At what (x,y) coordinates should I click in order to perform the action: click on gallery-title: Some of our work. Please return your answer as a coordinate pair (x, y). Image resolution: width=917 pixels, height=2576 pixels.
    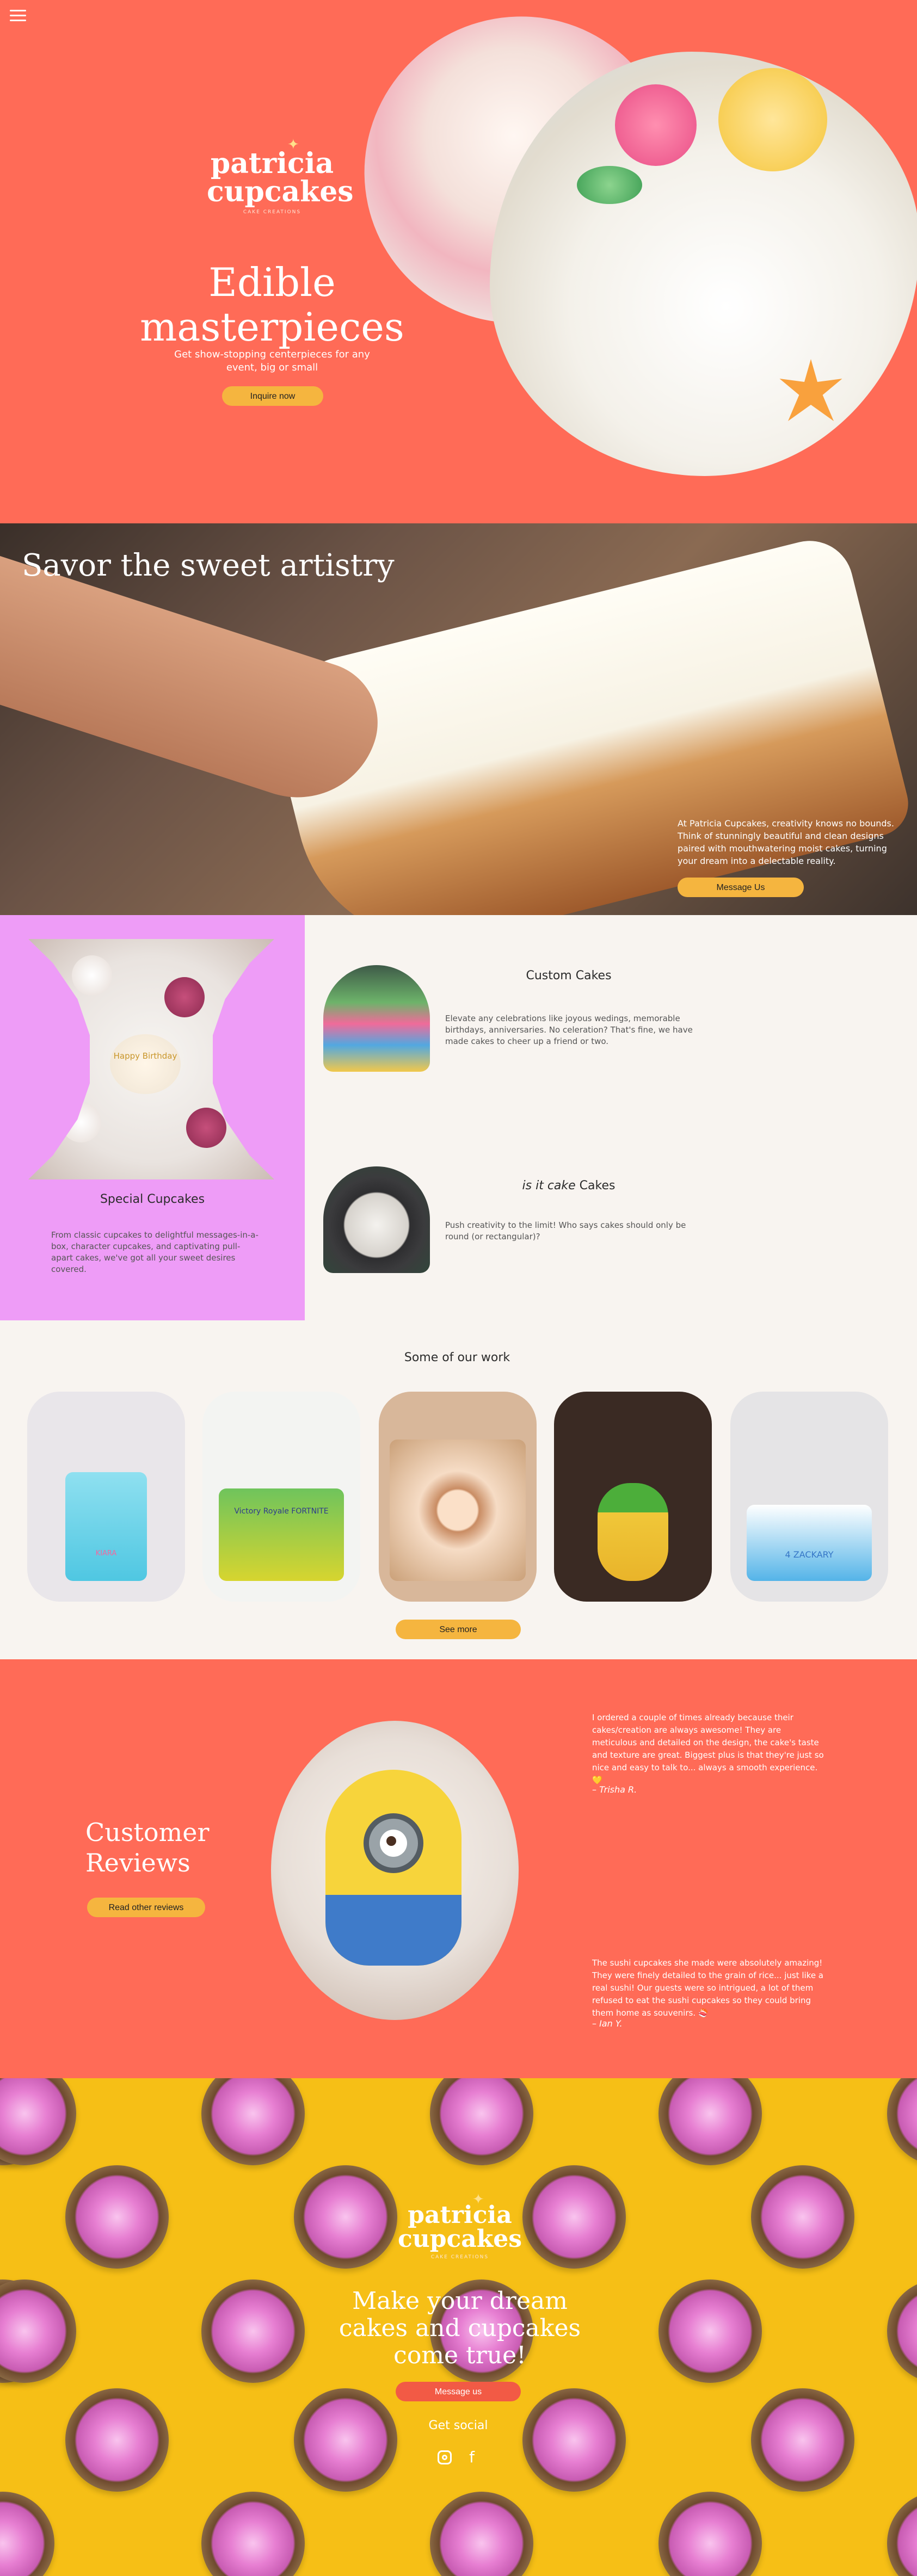
    Looking at the image, I should click on (457, 1358).